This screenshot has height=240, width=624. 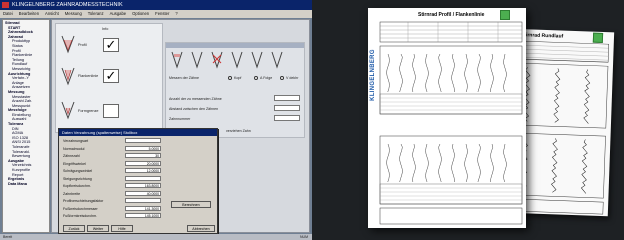 What do you see at coordinates (191, 204) in the screenshot?
I see `calculate-button: Berechnen` at bounding box center [191, 204].